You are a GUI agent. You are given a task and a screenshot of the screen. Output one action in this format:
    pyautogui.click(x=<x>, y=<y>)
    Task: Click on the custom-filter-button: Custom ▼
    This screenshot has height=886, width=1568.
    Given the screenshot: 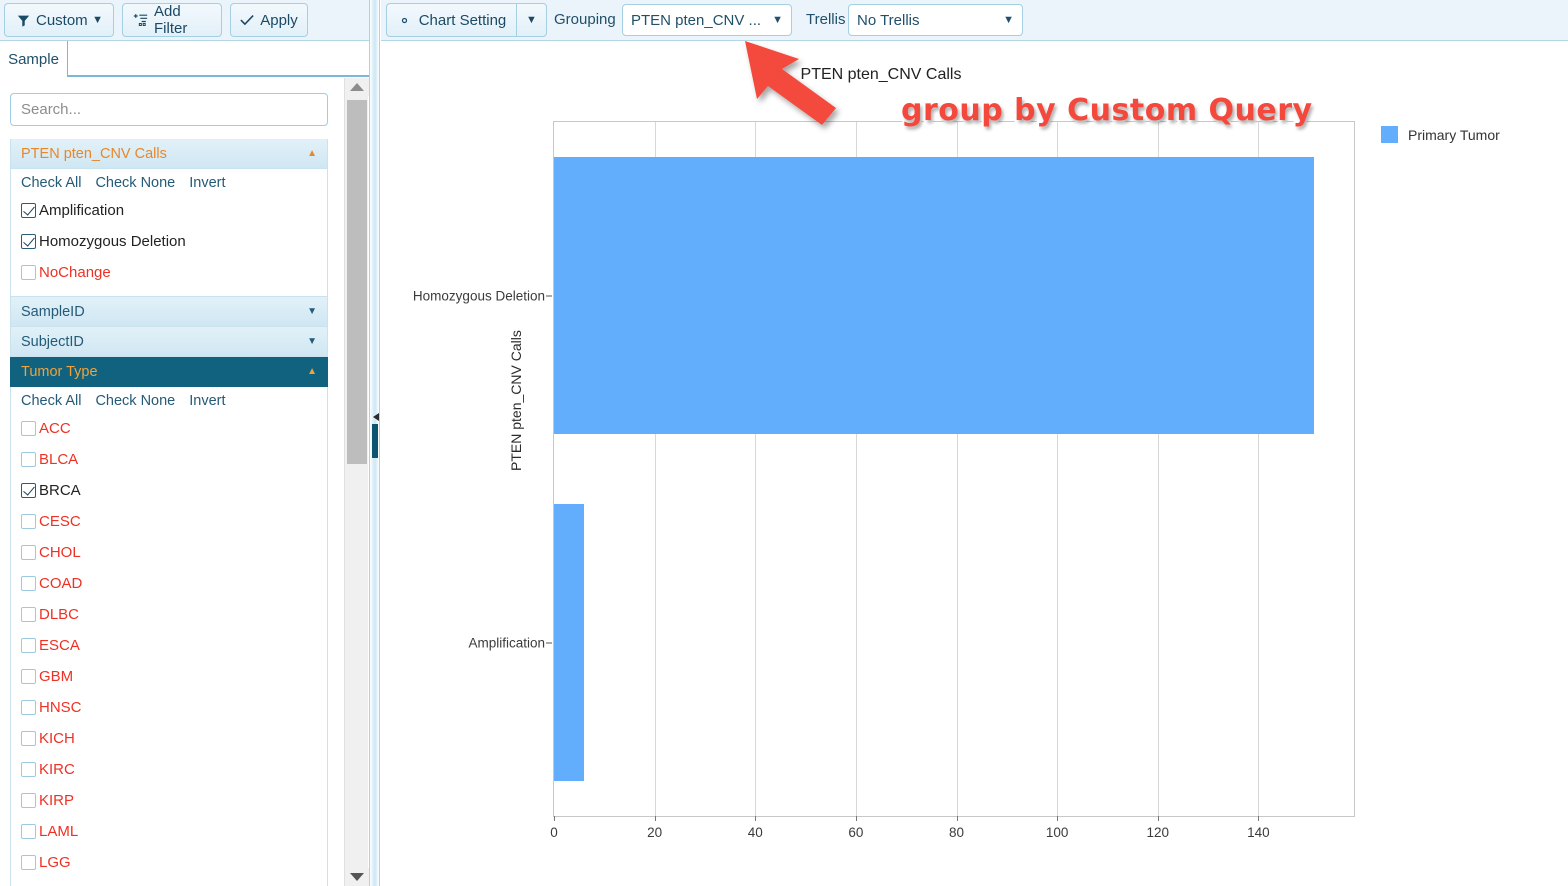 What is the action you would take?
    pyautogui.click(x=59, y=20)
    